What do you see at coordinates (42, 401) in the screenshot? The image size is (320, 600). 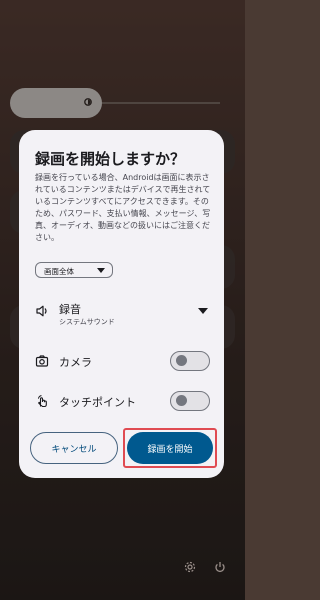 I see `touch-icon` at bounding box center [42, 401].